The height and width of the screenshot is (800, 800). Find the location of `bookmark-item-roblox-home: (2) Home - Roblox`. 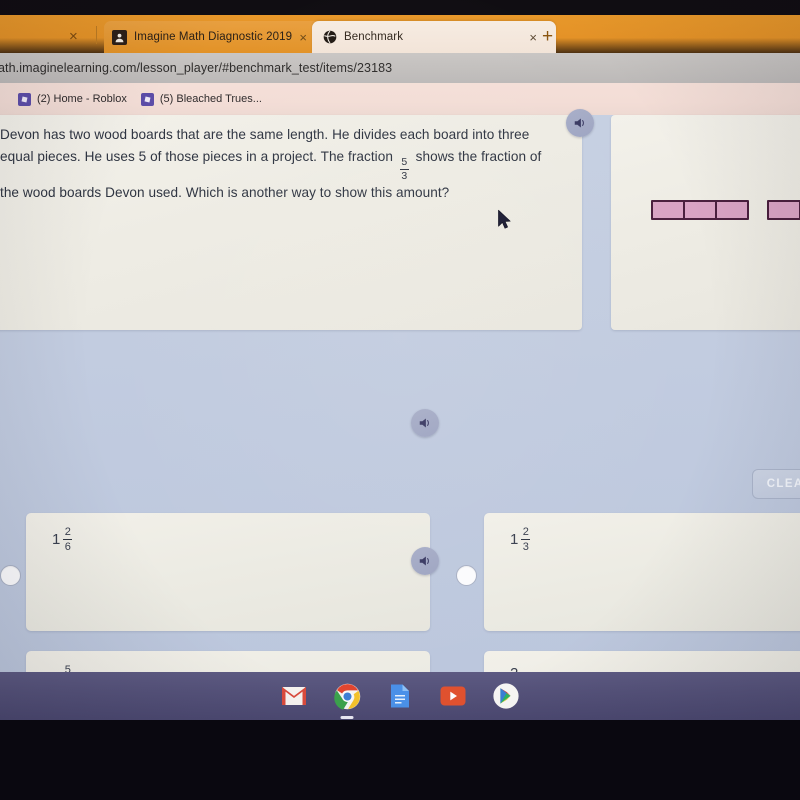

bookmark-item-roblox-home: (2) Home - Roblox is located at coordinates (72, 99).